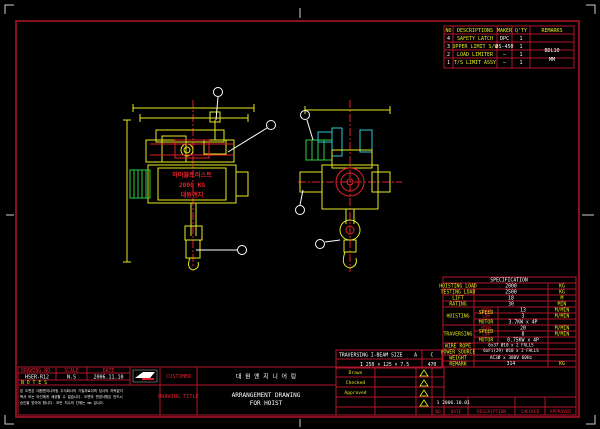  Describe the element at coordinates (37, 378) in the screenshot. I see `drawing-no: HSER-R12` at that location.